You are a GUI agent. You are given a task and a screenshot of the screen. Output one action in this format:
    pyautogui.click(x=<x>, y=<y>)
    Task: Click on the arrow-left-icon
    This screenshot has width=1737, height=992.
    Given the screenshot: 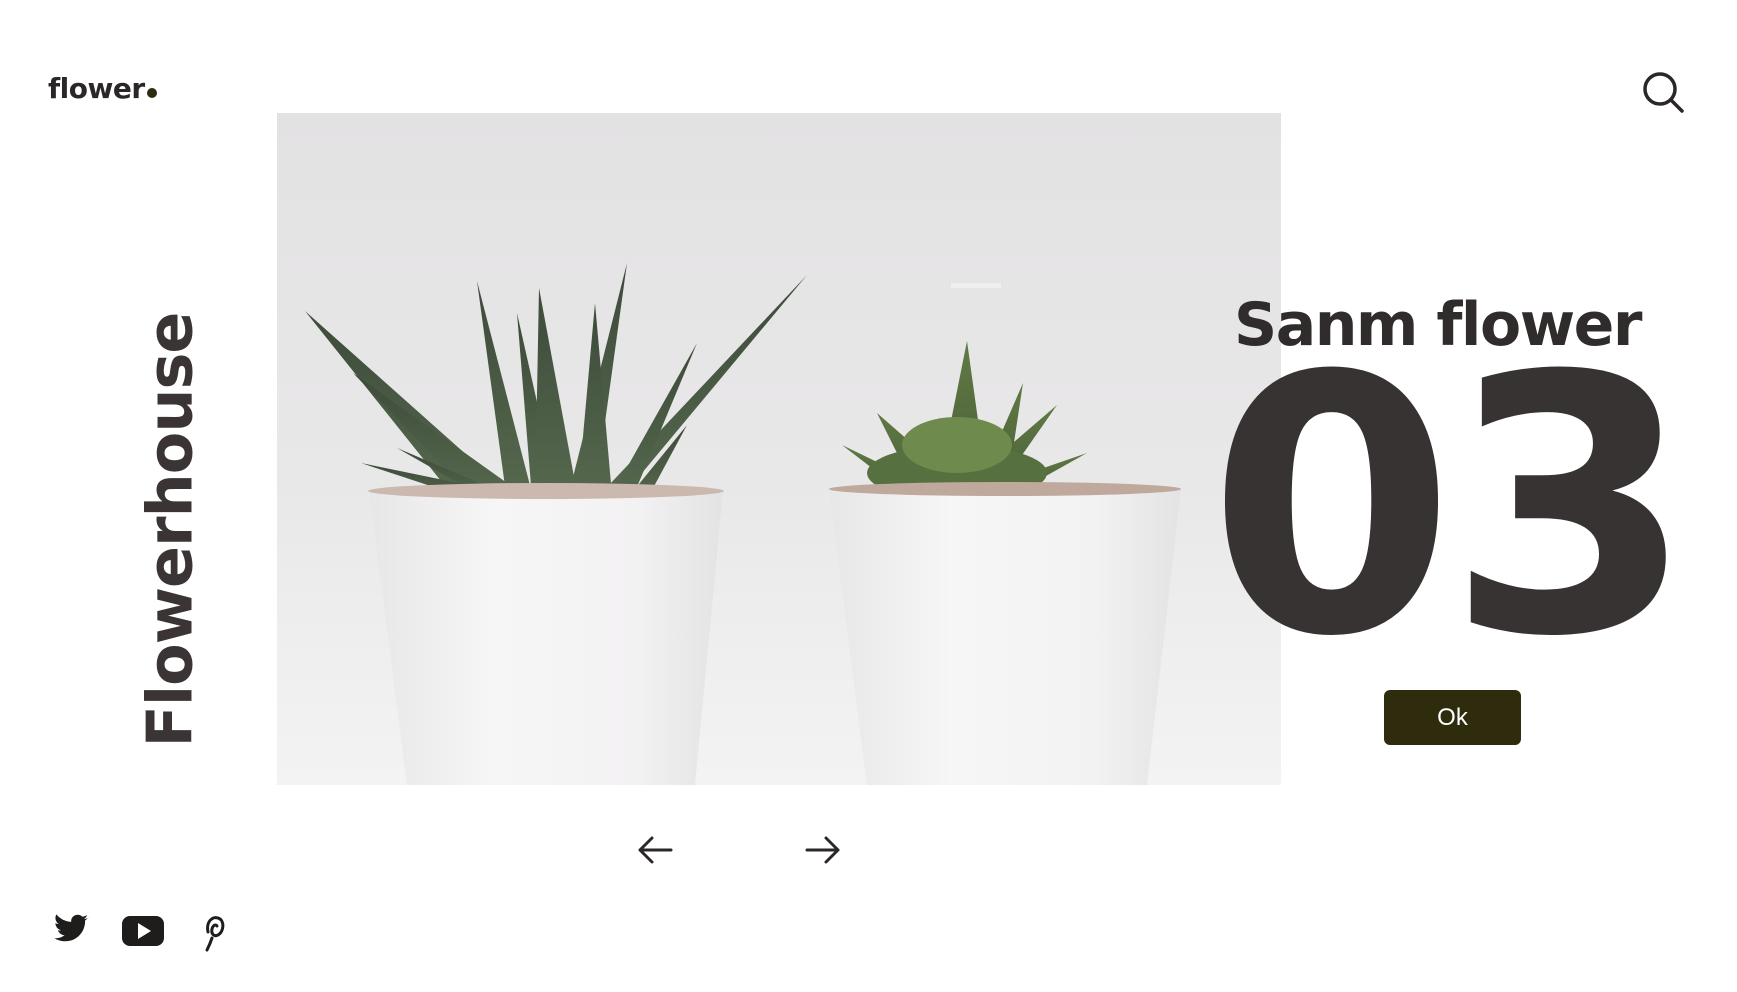 What is the action you would take?
    pyautogui.click(x=655, y=850)
    